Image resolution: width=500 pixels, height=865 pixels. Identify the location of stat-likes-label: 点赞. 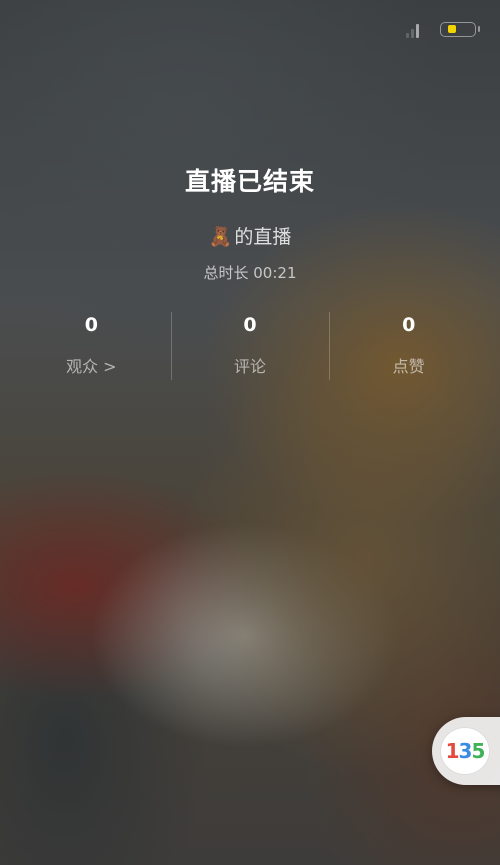
(408, 366).